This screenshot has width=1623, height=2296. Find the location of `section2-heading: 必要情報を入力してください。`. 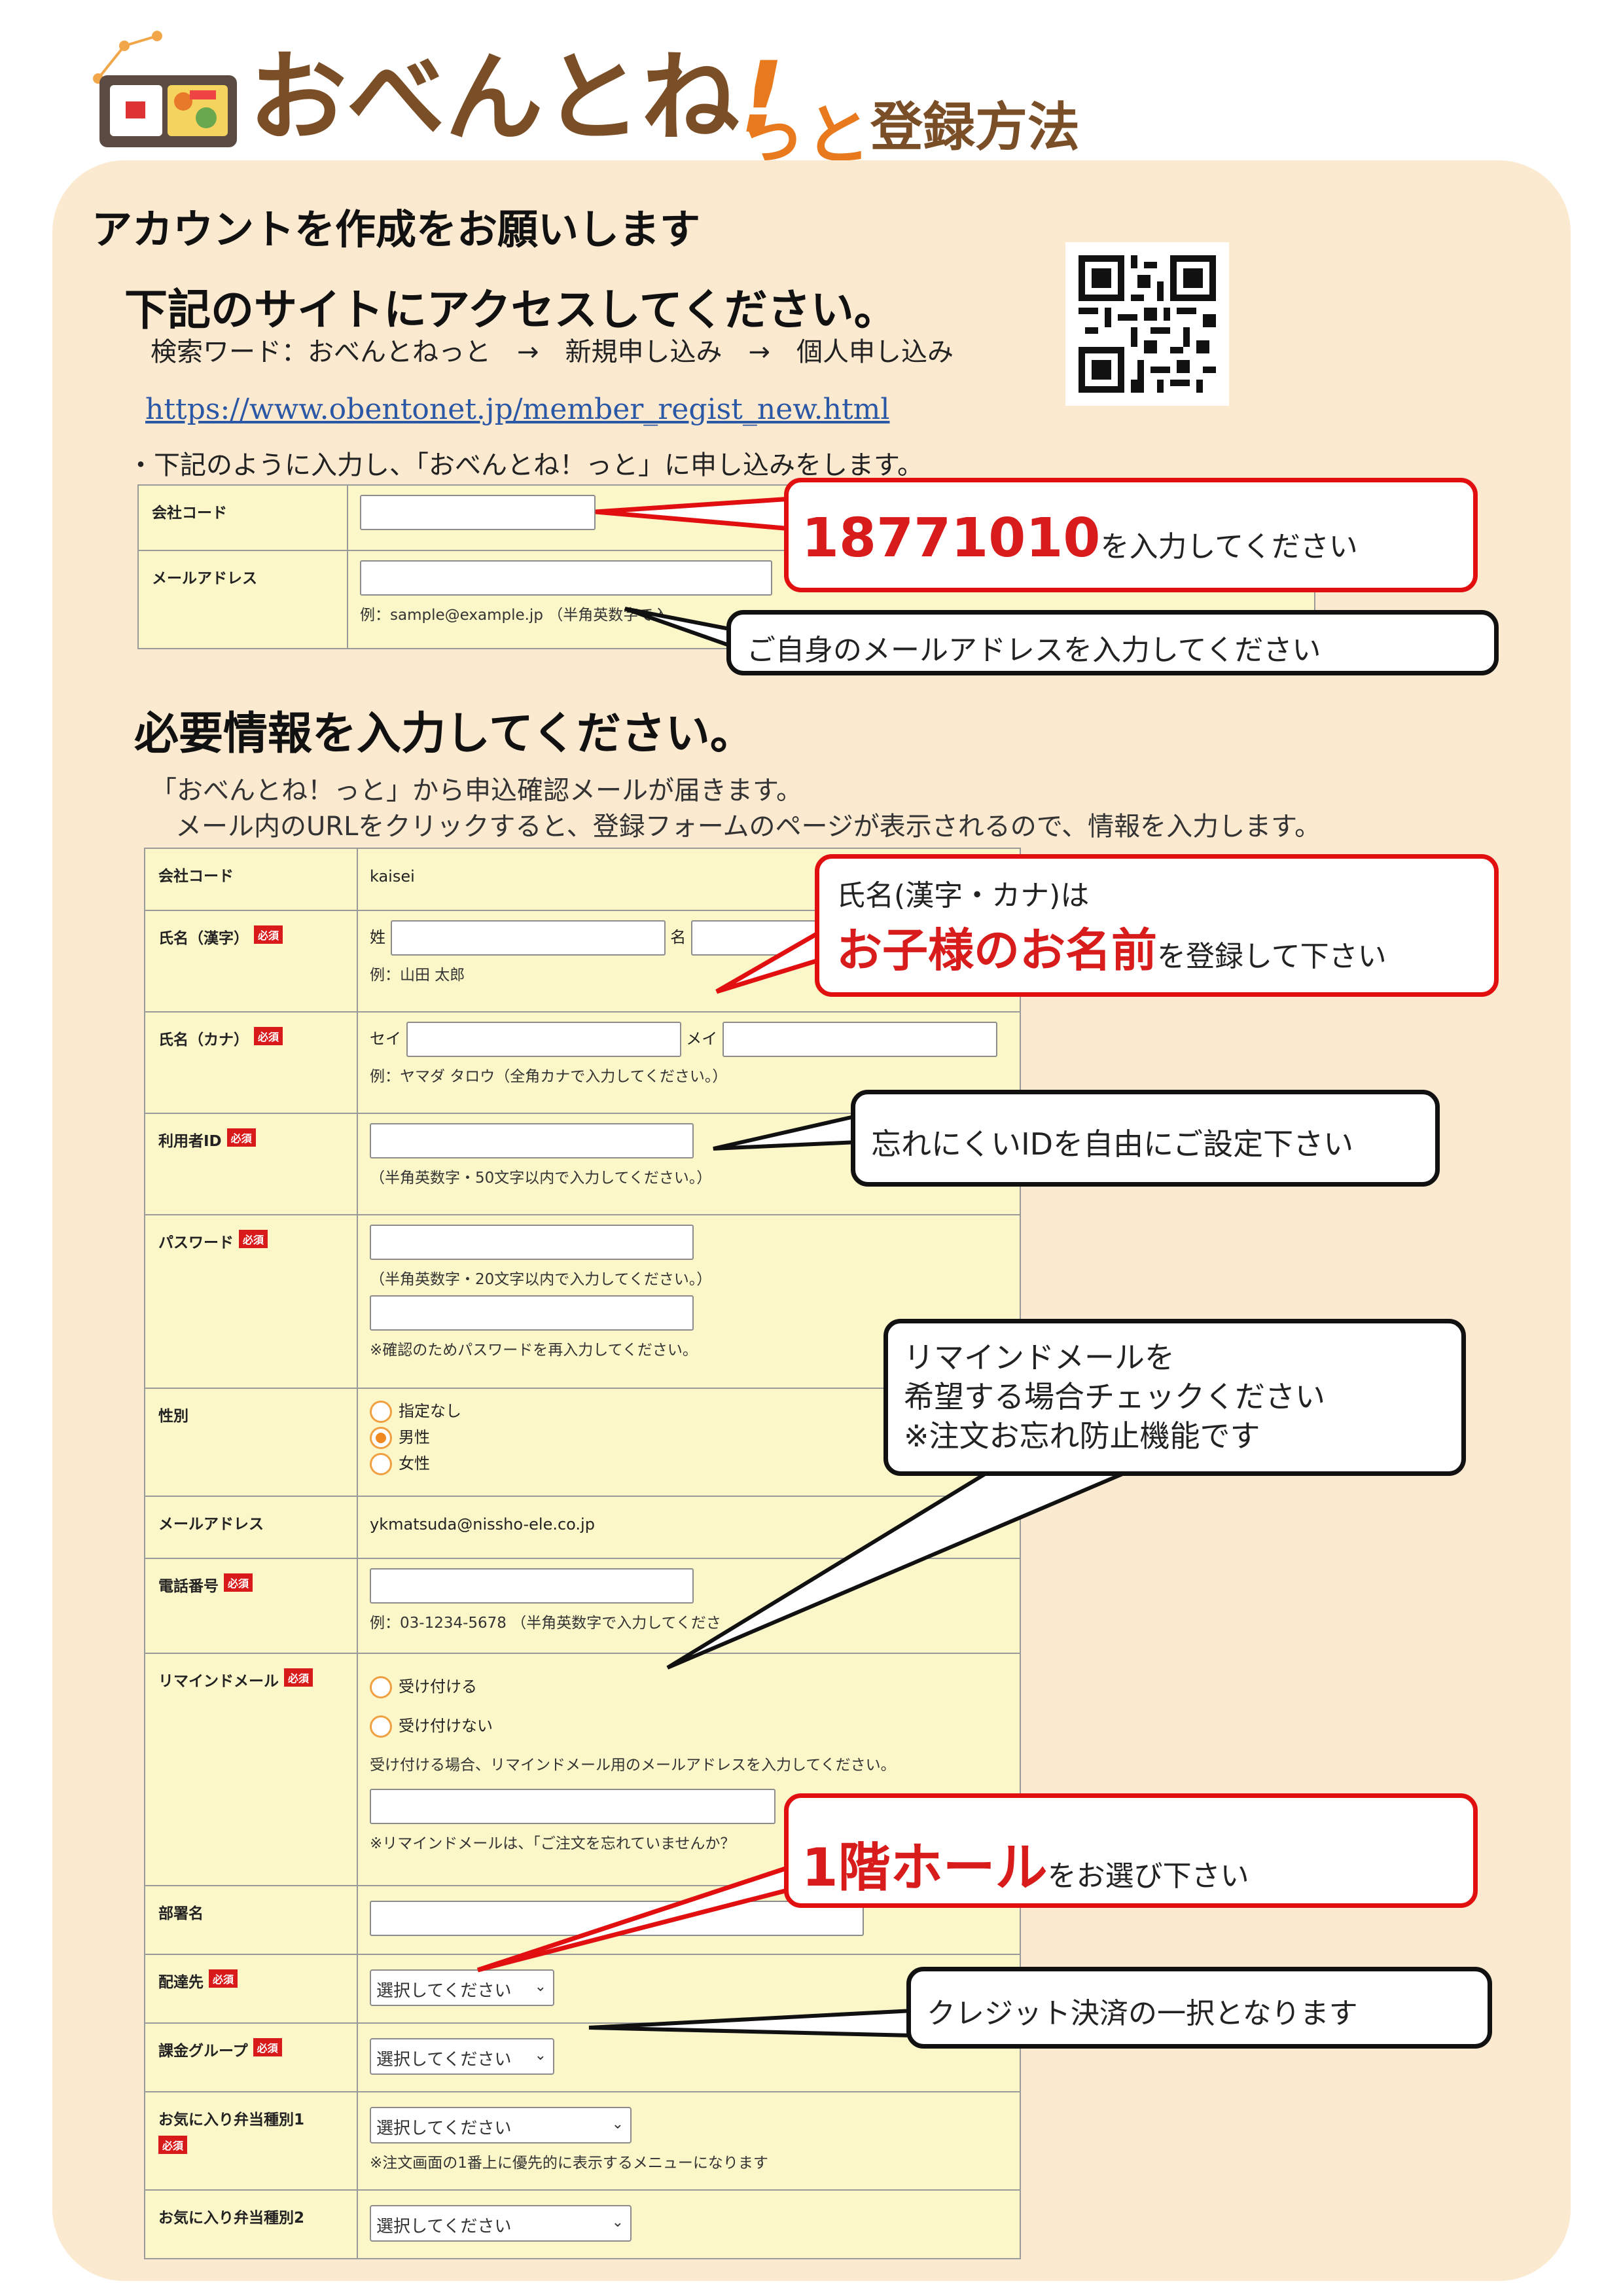

section2-heading: 必要情報を入力してください。 is located at coordinates (445, 734).